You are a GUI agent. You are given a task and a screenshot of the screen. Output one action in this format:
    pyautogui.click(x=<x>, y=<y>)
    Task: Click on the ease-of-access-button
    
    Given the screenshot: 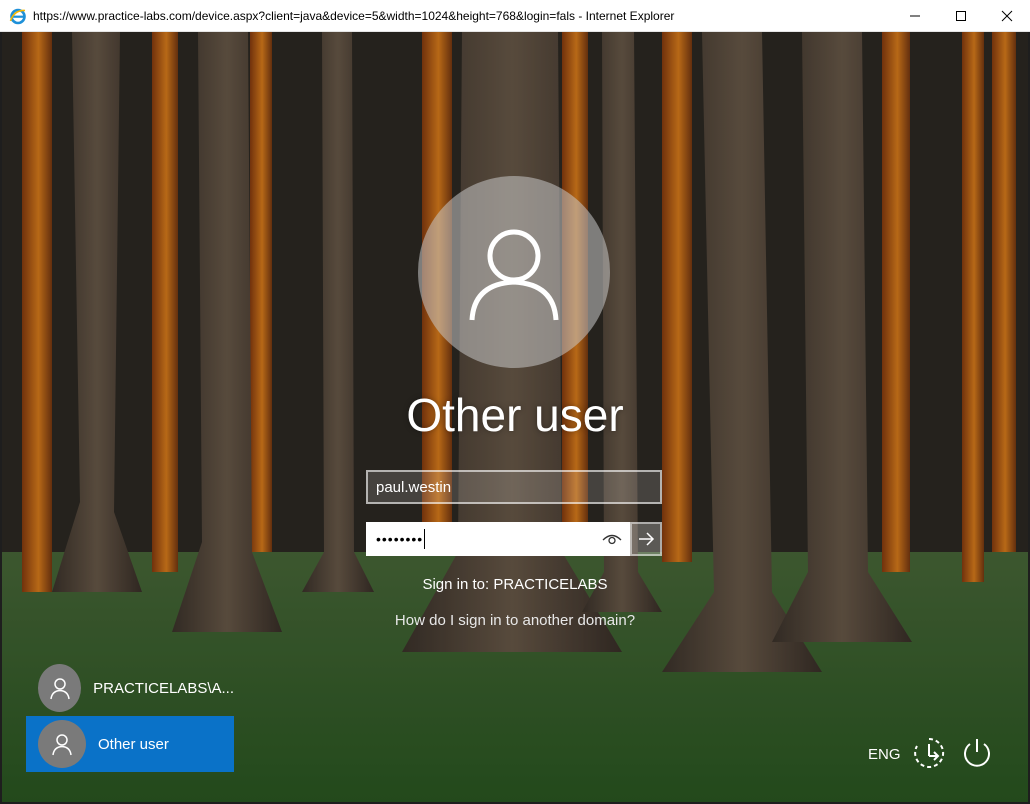 What is the action you would take?
    pyautogui.click(x=929, y=753)
    